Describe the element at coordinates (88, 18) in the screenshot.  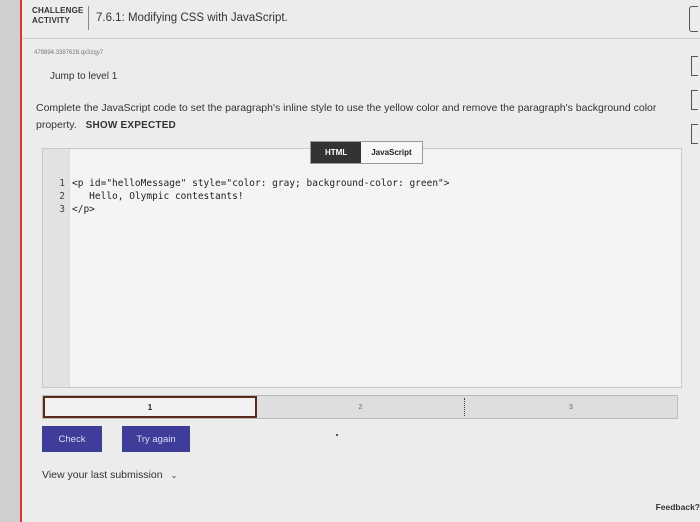
I see `header-divider` at that location.